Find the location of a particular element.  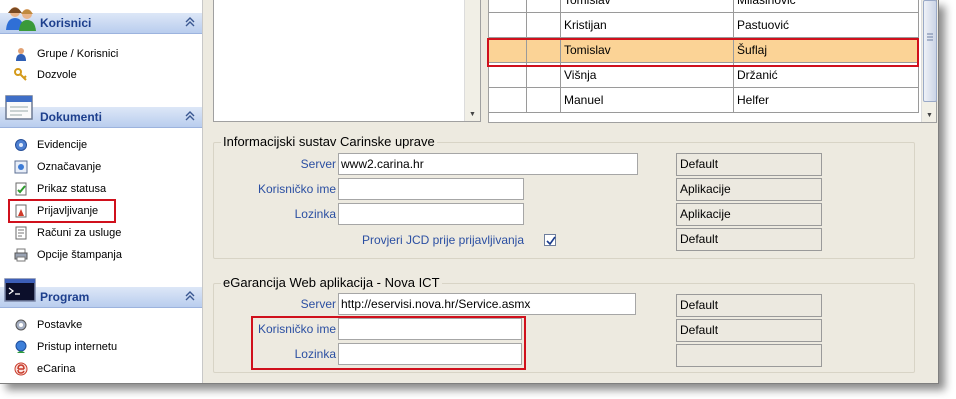

sidebar-item-grupe-korisnici: Grupe / Korisnici is located at coordinates (66, 54).